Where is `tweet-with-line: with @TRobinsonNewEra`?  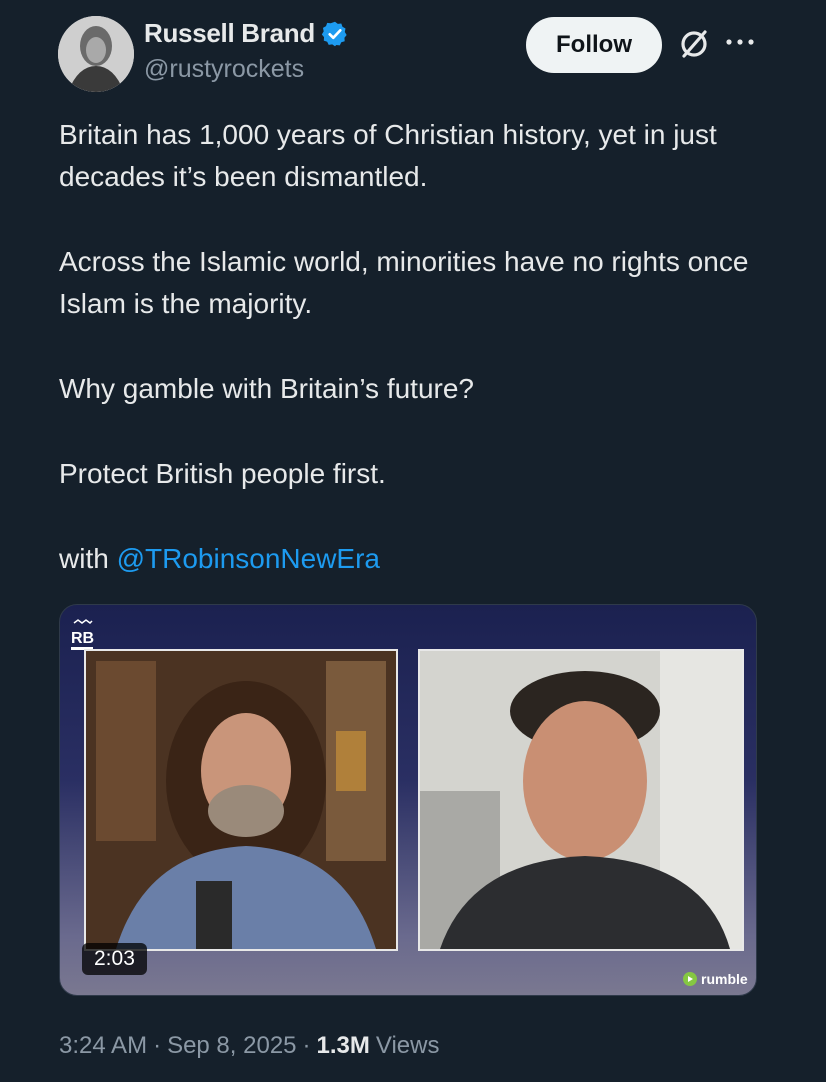
tweet-with-line: with @TRobinsonNewEra is located at coordinates (419, 559).